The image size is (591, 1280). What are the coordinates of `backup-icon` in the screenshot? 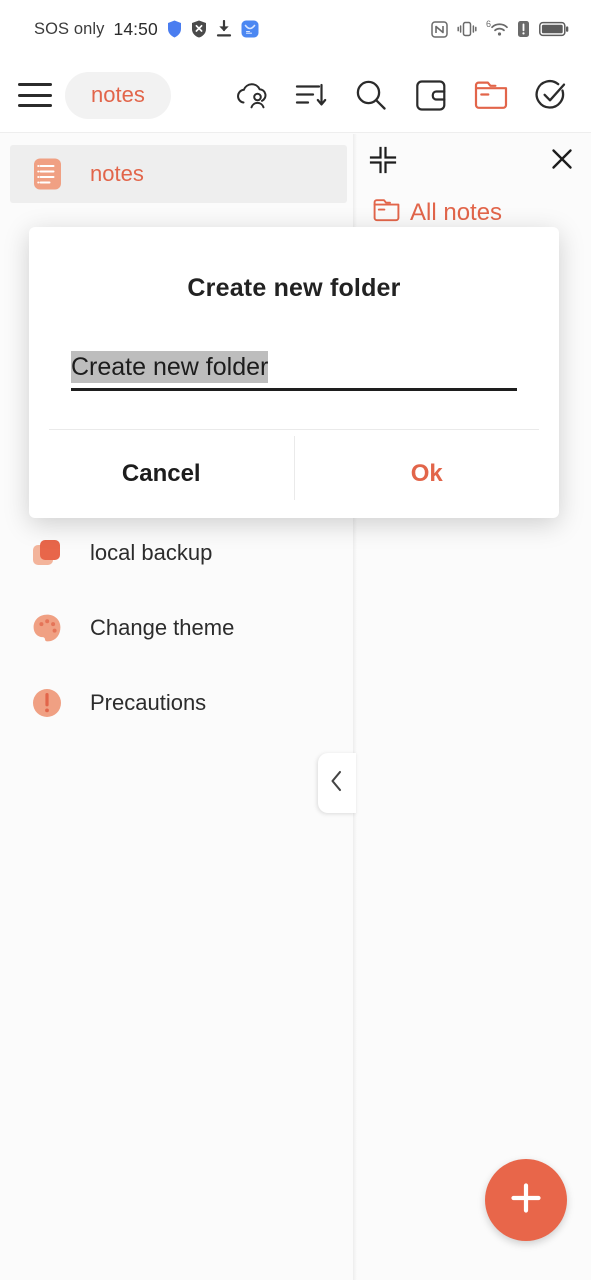 It's located at (47, 553).